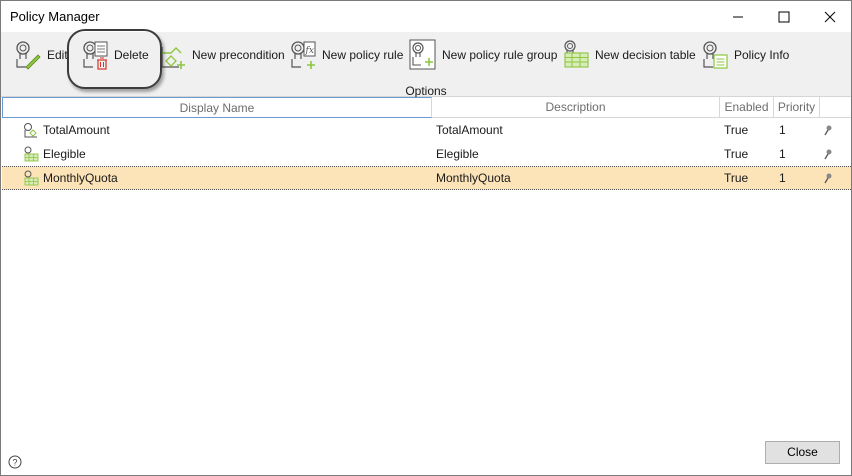 The image size is (852, 476). I want to click on window-title: Policy Manager, so click(55, 16).